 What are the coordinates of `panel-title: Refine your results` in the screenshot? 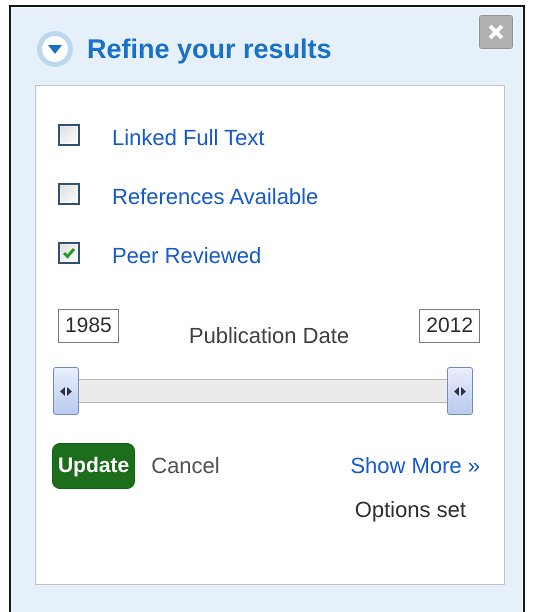 It's located at (210, 49).